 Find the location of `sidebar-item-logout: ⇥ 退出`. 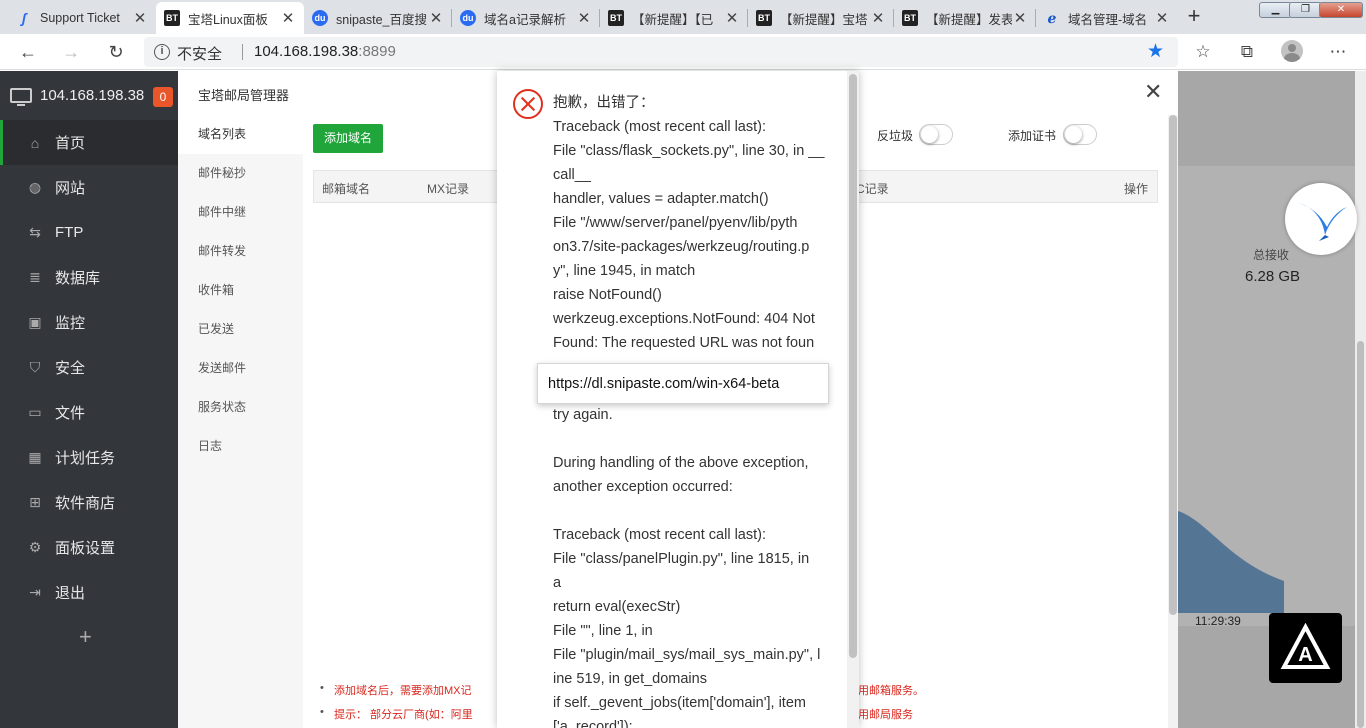

sidebar-item-logout: ⇥ 退出 is located at coordinates (89, 592).